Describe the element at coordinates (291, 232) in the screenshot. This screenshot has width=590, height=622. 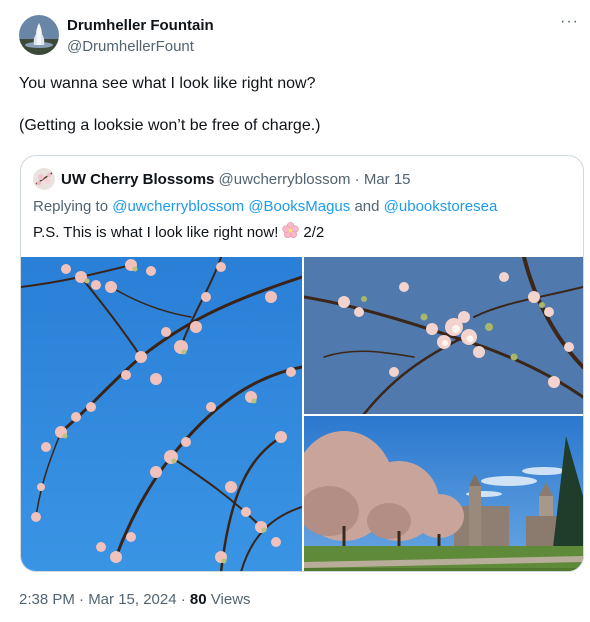
I see `cherry-blossom-emoji-icon` at that location.